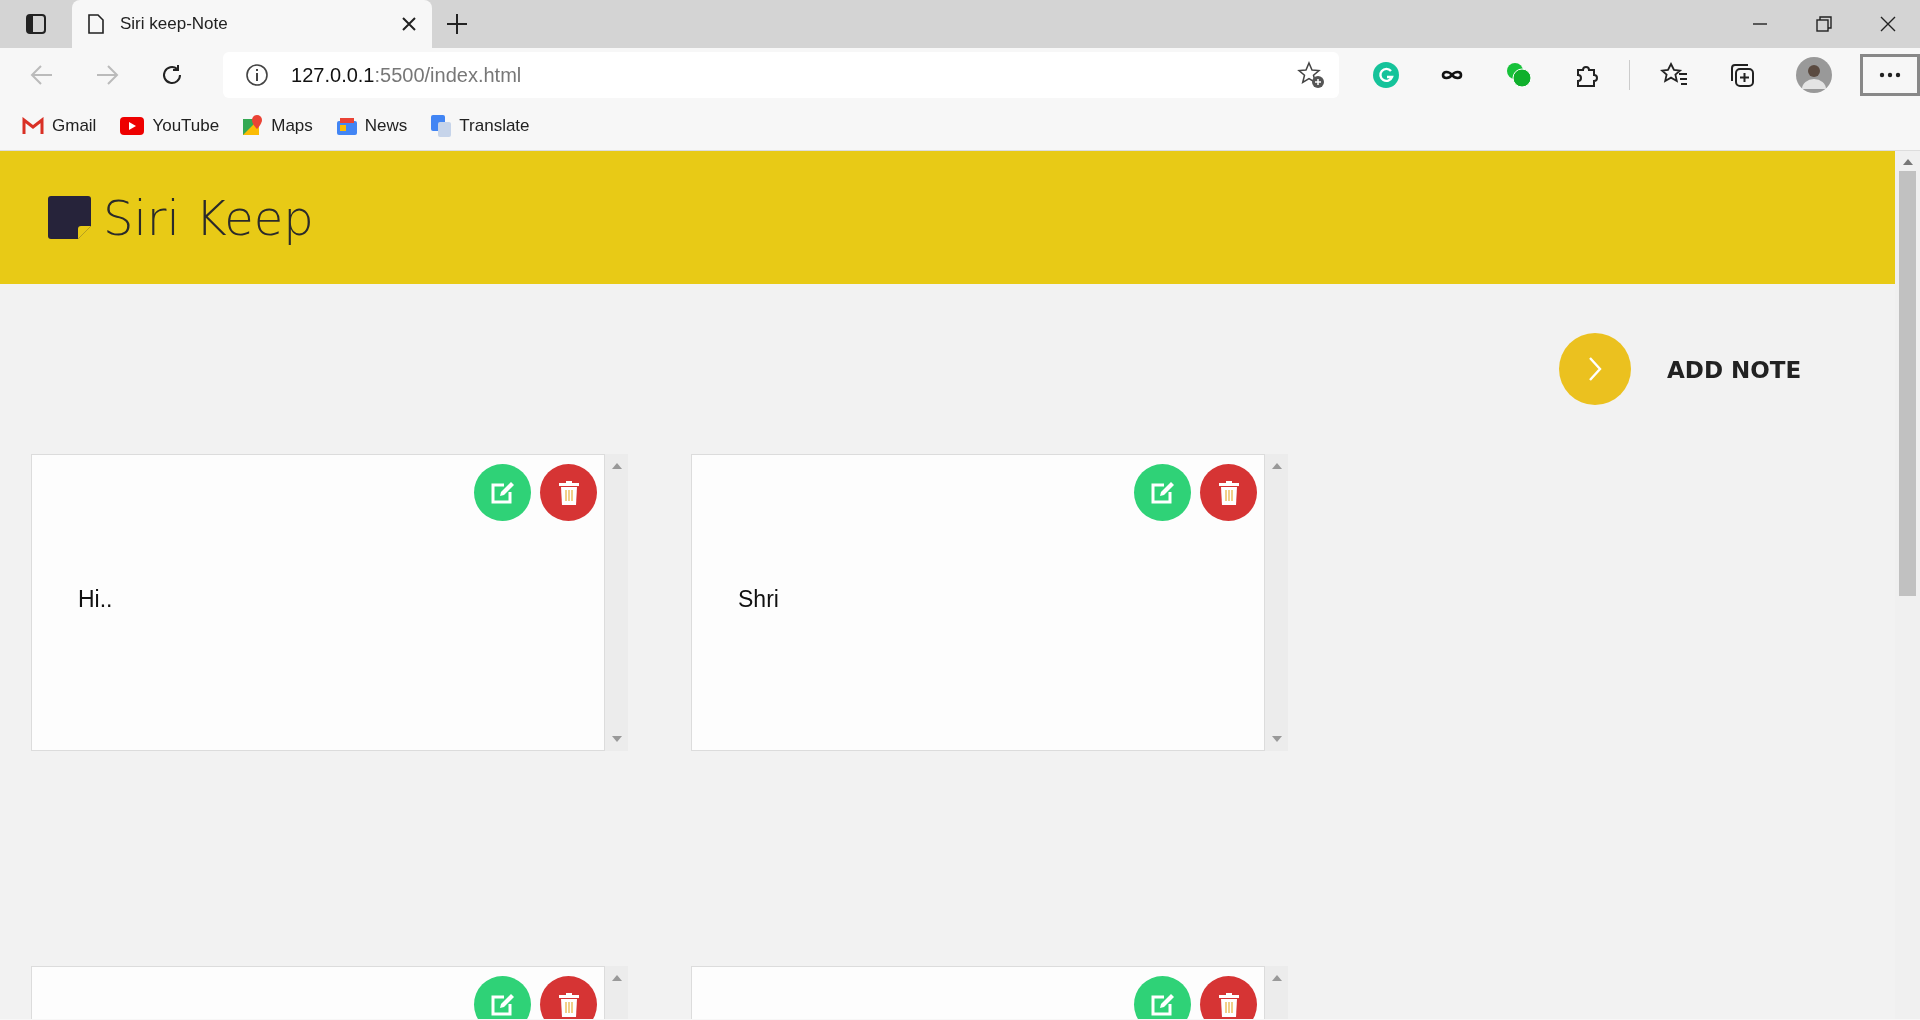 The width and height of the screenshot is (1920, 1020). I want to click on bookmark-link: YouTube, so click(170, 126).